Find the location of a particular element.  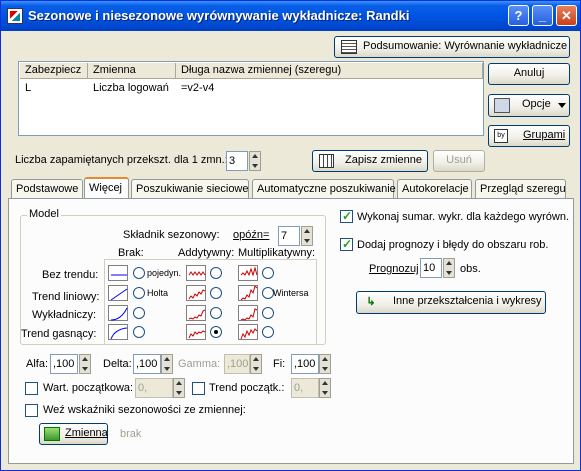

linear-up-icon is located at coordinates (118, 293).